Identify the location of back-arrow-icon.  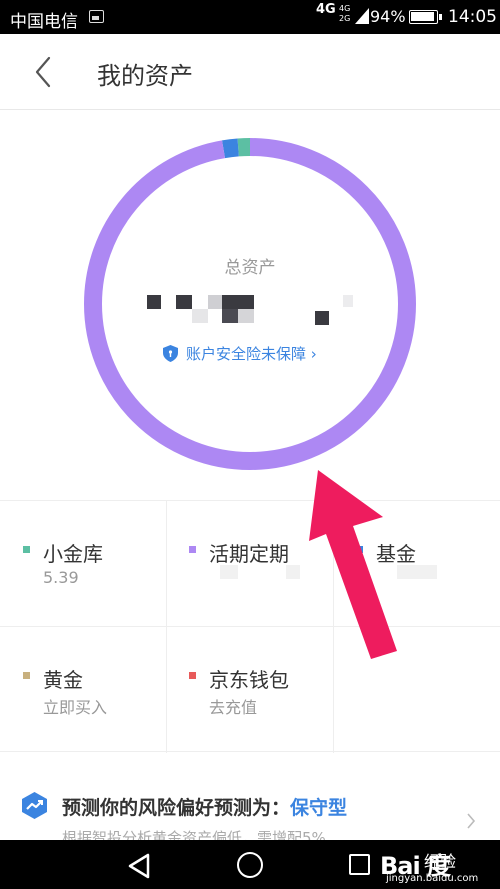
(44, 72).